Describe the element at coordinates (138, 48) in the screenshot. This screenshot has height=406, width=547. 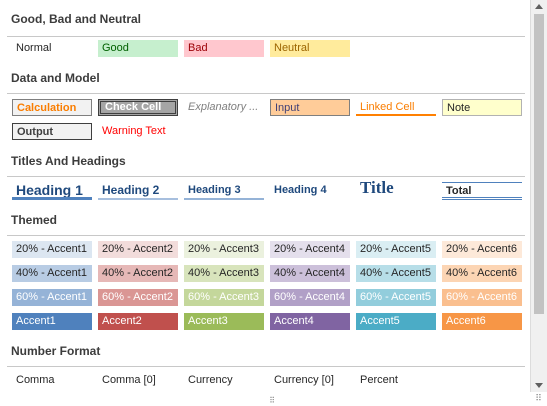
I see `style-good: Good` at that location.